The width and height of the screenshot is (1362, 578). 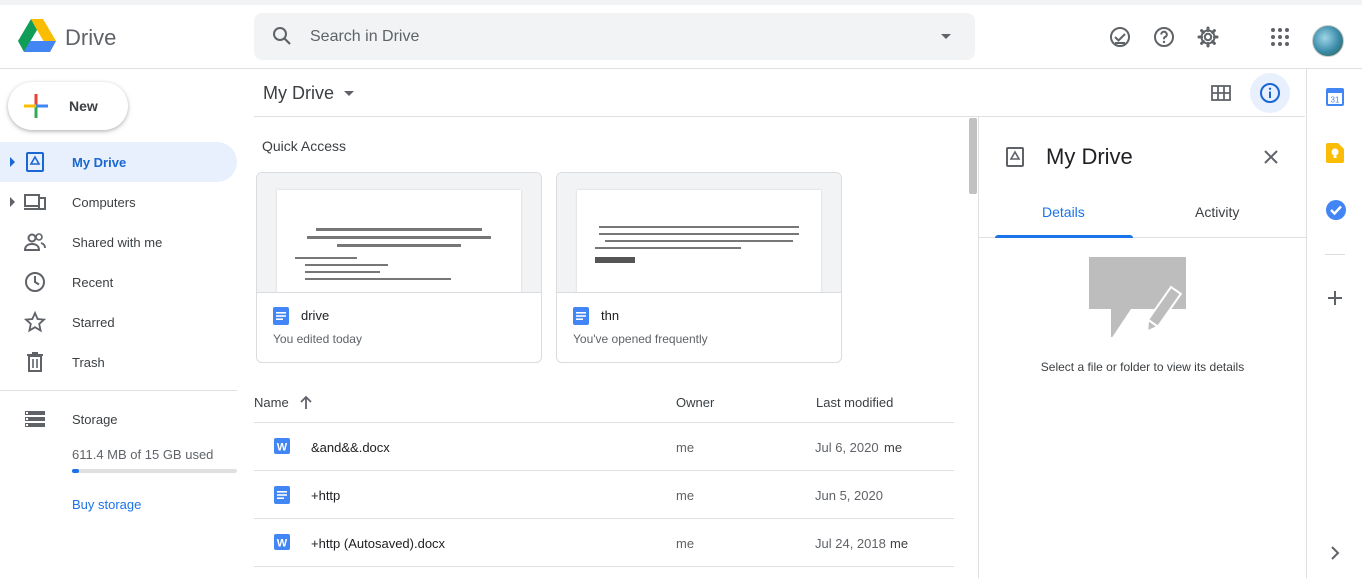 I want to click on storage-label: Storage, so click(x=95, y=419).